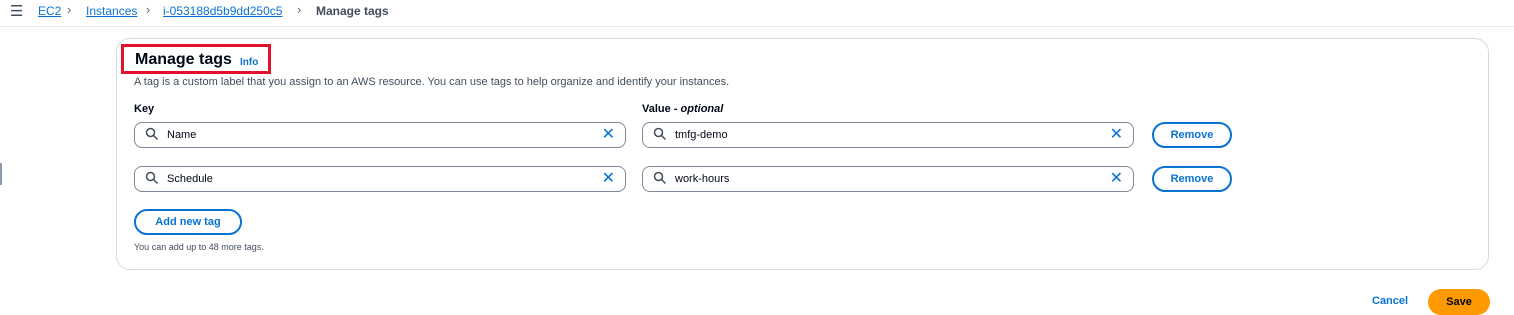  What do you see at coordinates (182, 135) in the screenshot?
I see `tag-key-value: Name` at bounding box center [182, 135].